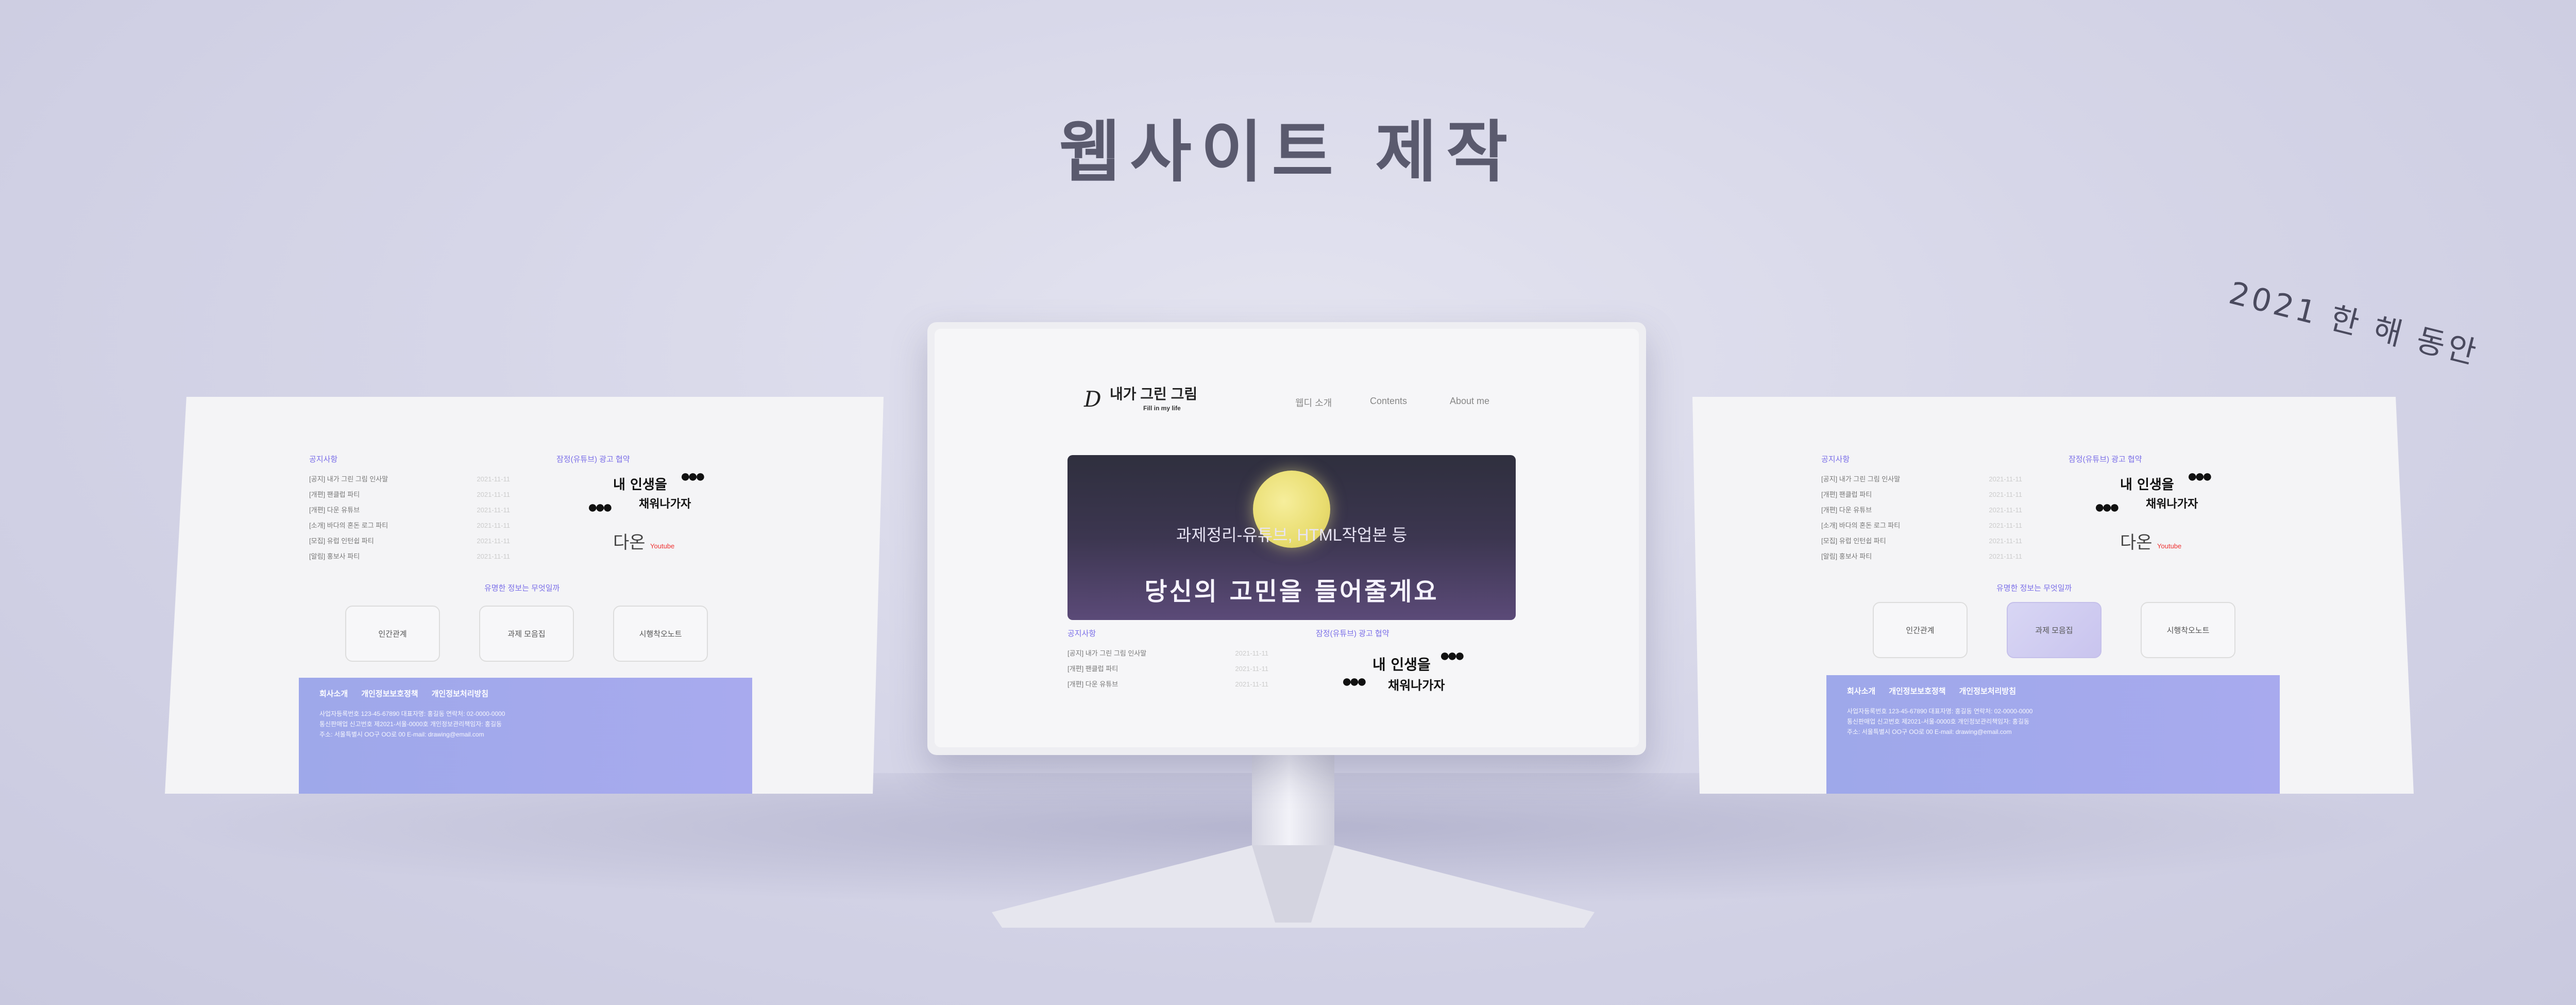 The width and height of the screenshot is (2576, 1005). What do you see at coordinates (1292, 535) in the screenshot?
I see `banner-caption: 과제정리-유튜브, HTML작업본 등` at bounding box center [1292, 535].